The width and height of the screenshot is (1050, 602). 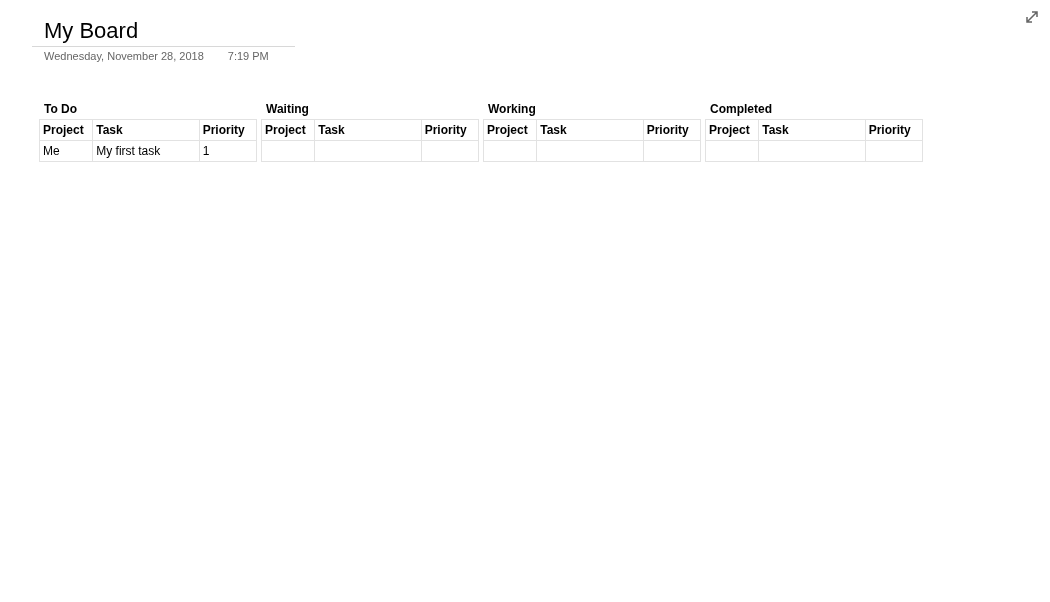 What do you see at coordinates (61, 110) in the screenshot?
I see `board-title: To Do` at bounding box center [61, 110].